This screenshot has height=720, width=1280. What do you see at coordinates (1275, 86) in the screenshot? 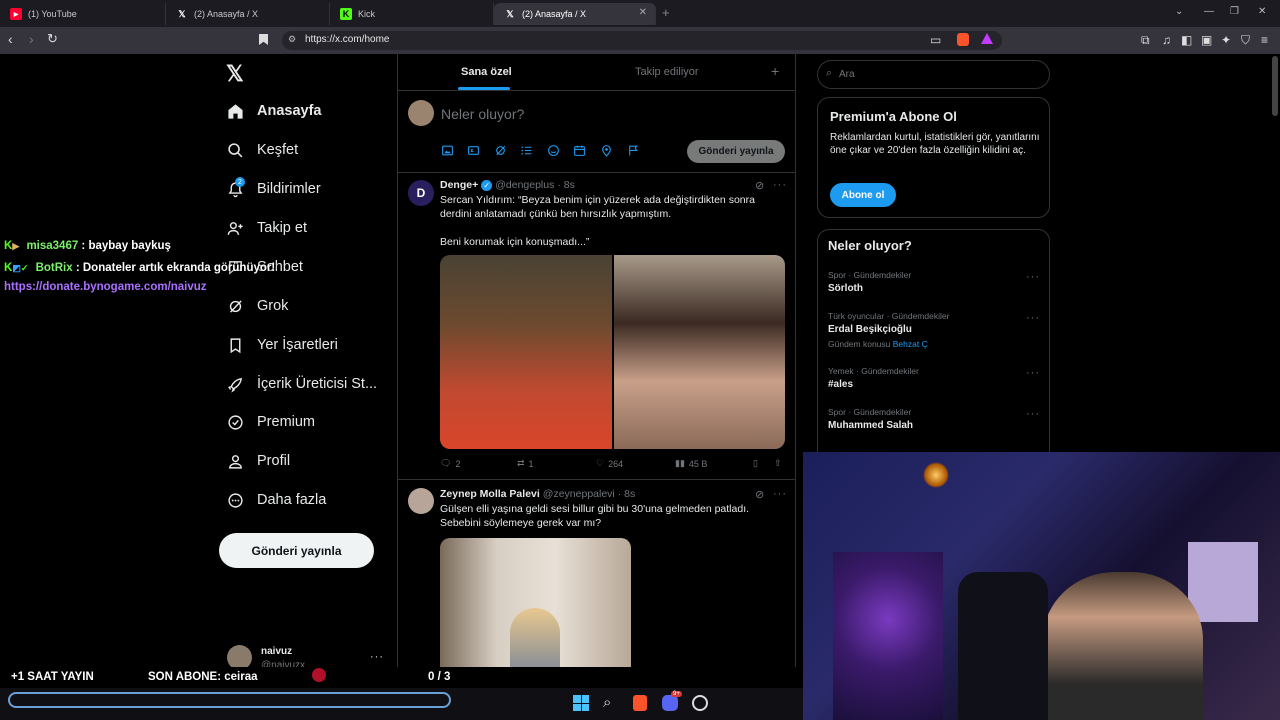
I see `page-scrollbar` at bounding box center [1275, 86].